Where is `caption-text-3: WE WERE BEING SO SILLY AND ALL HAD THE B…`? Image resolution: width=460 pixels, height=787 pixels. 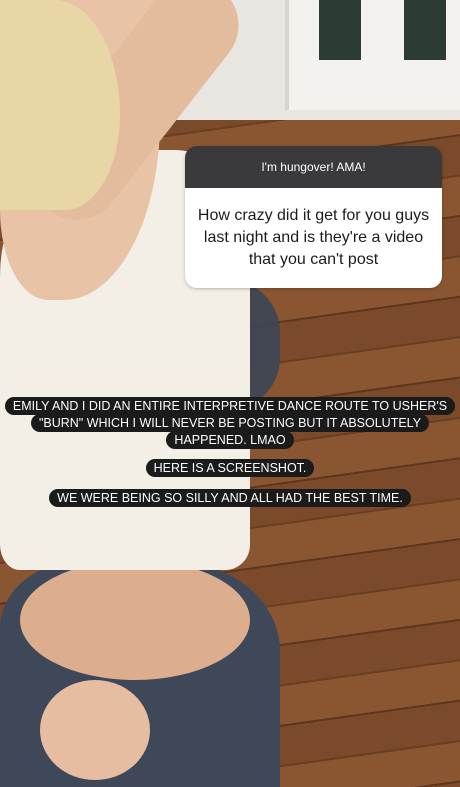
caption-text-3: WE WERE BEING SO SILLY AND ALL HAD THE B… is located at coordinates (230, 498).